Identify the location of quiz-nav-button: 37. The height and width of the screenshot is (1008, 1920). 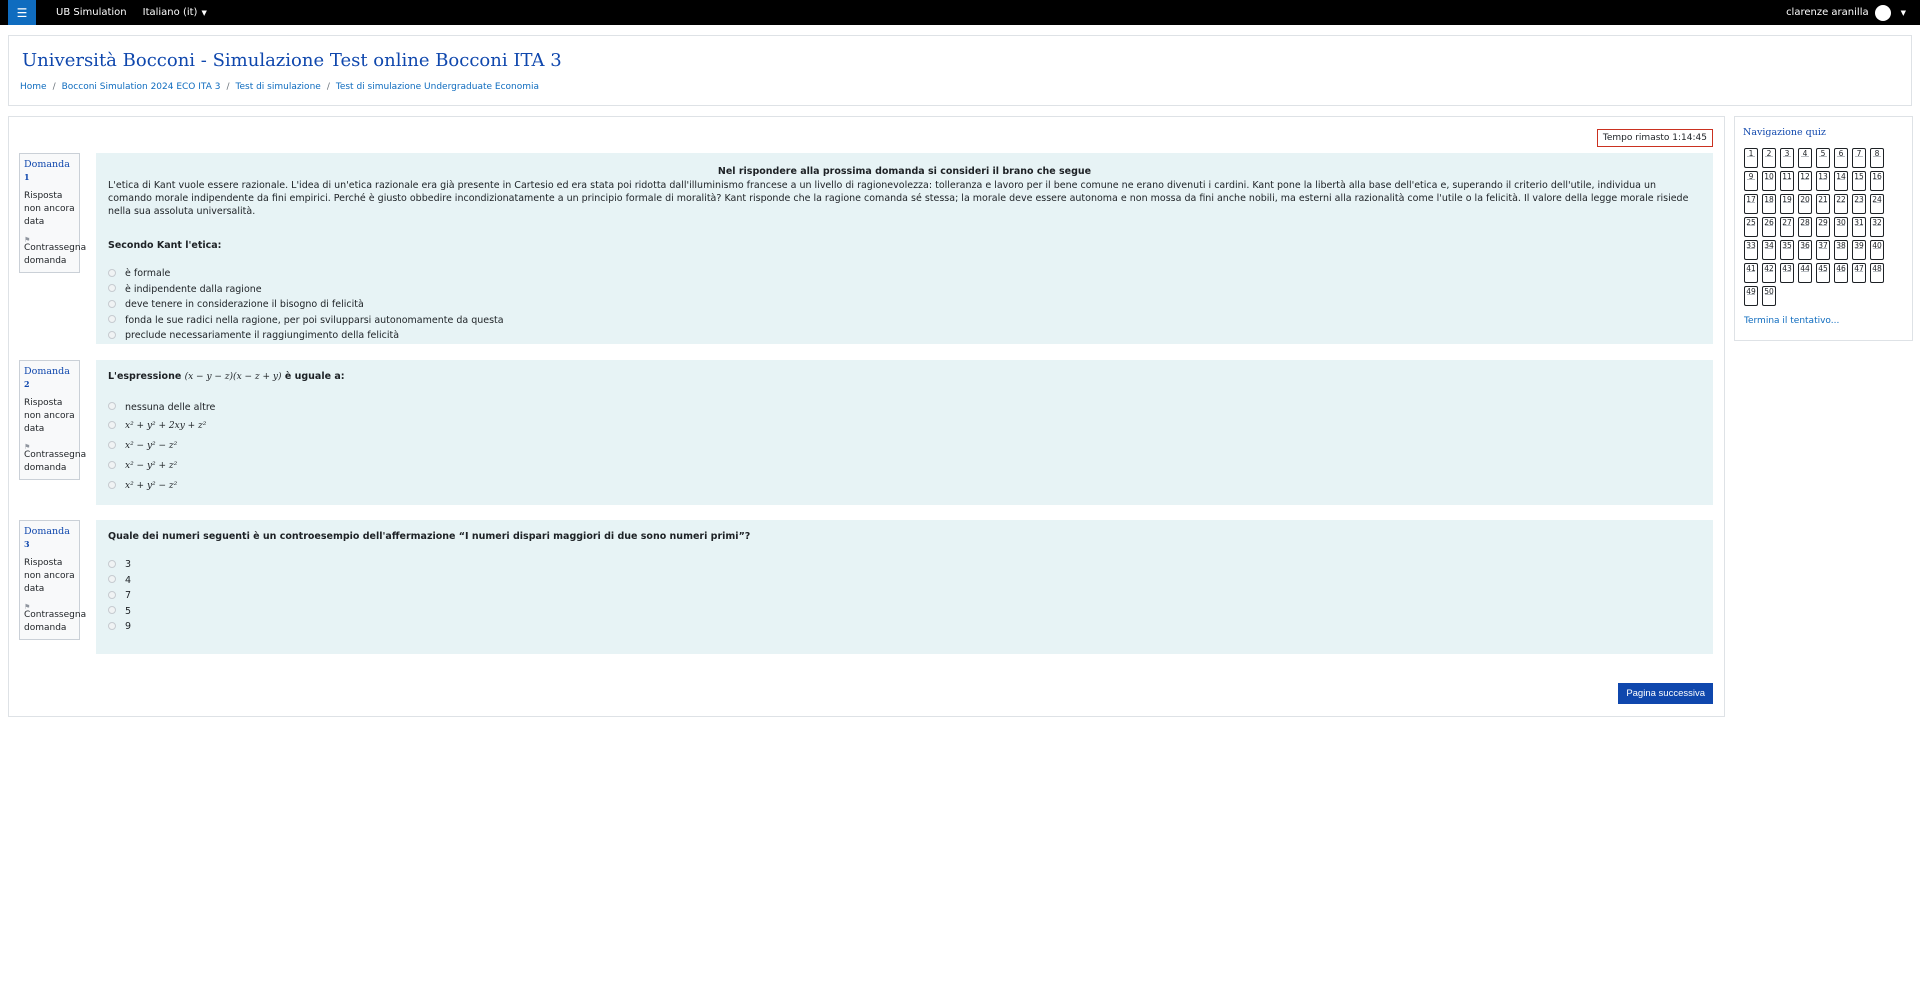
(1823, 250).